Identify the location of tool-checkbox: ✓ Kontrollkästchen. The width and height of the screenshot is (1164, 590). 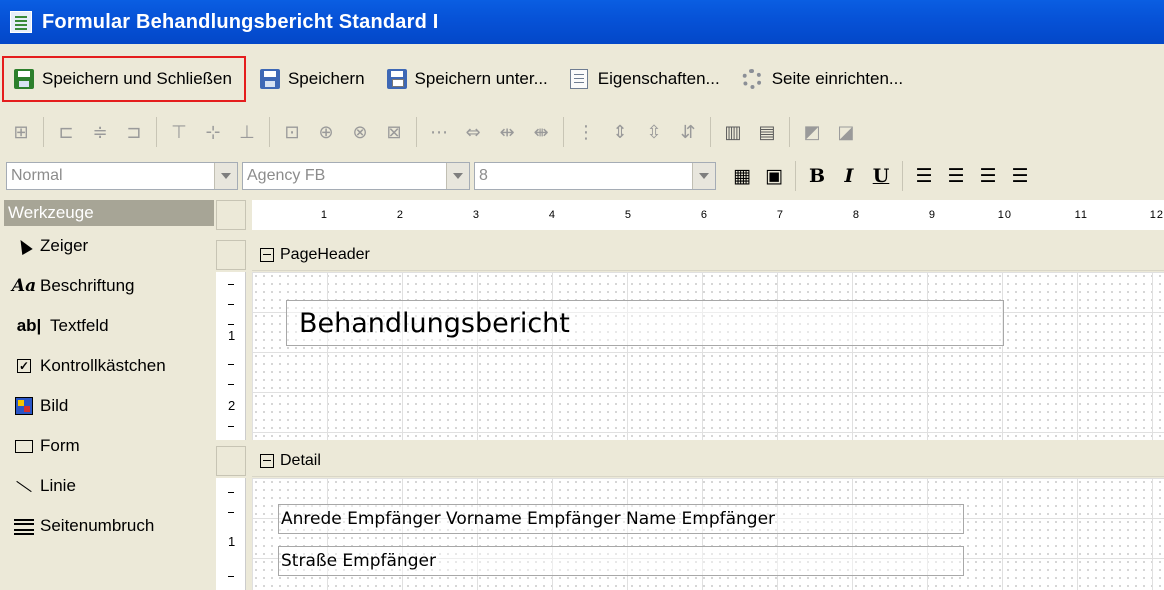
(109, 366).